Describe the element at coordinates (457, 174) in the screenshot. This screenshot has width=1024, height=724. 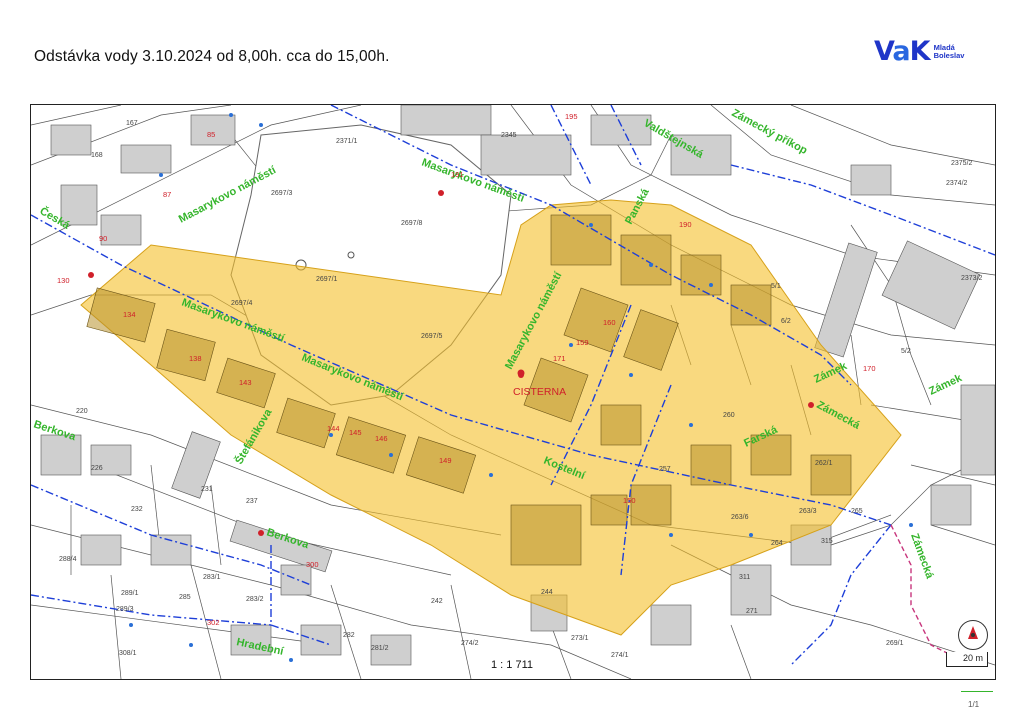
I see `house-number: 191` at that location.